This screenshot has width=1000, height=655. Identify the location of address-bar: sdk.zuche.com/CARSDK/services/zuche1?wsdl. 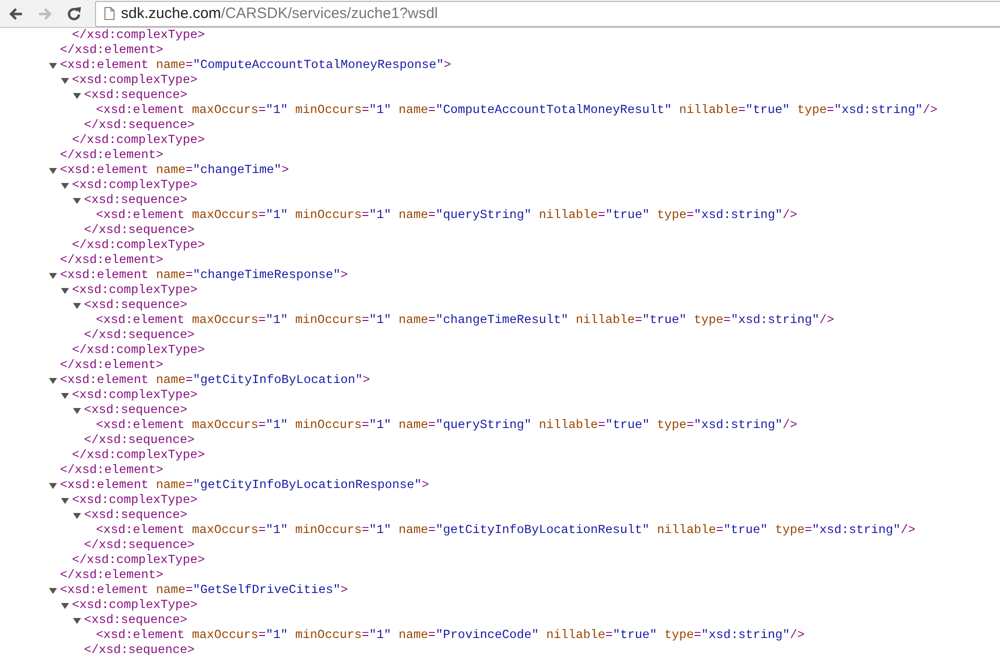
(547, 13).